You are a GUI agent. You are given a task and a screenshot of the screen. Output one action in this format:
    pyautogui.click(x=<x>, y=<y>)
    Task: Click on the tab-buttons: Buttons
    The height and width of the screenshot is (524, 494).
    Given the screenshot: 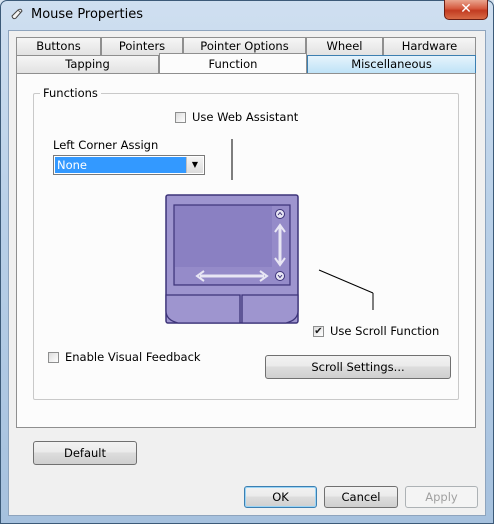 What is the action you would take?
    pyautogui.click(x=58, y=46)
    